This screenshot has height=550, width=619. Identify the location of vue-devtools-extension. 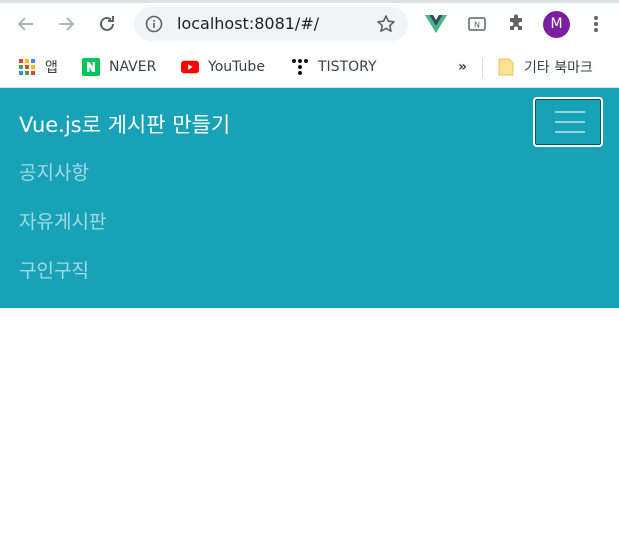
(436, 24).